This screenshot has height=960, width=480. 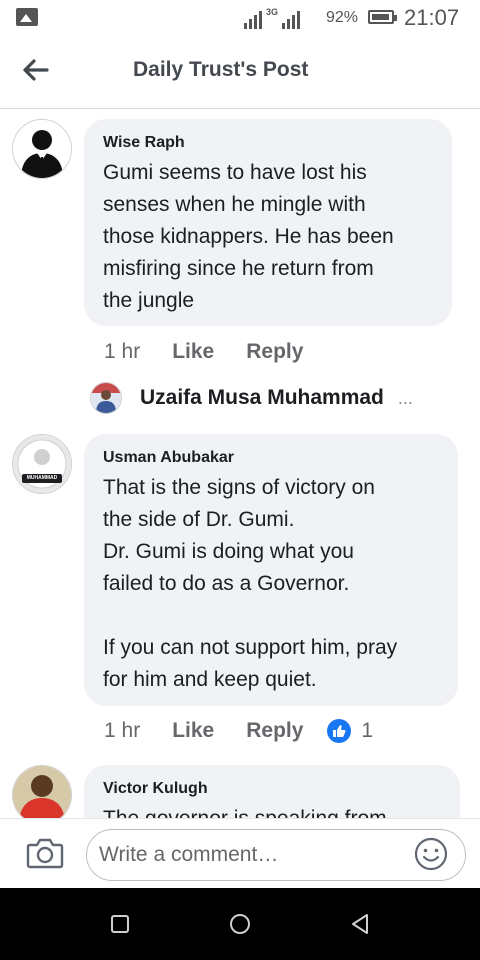 I want to click on gallery-icon, so click(x=27, y=17).